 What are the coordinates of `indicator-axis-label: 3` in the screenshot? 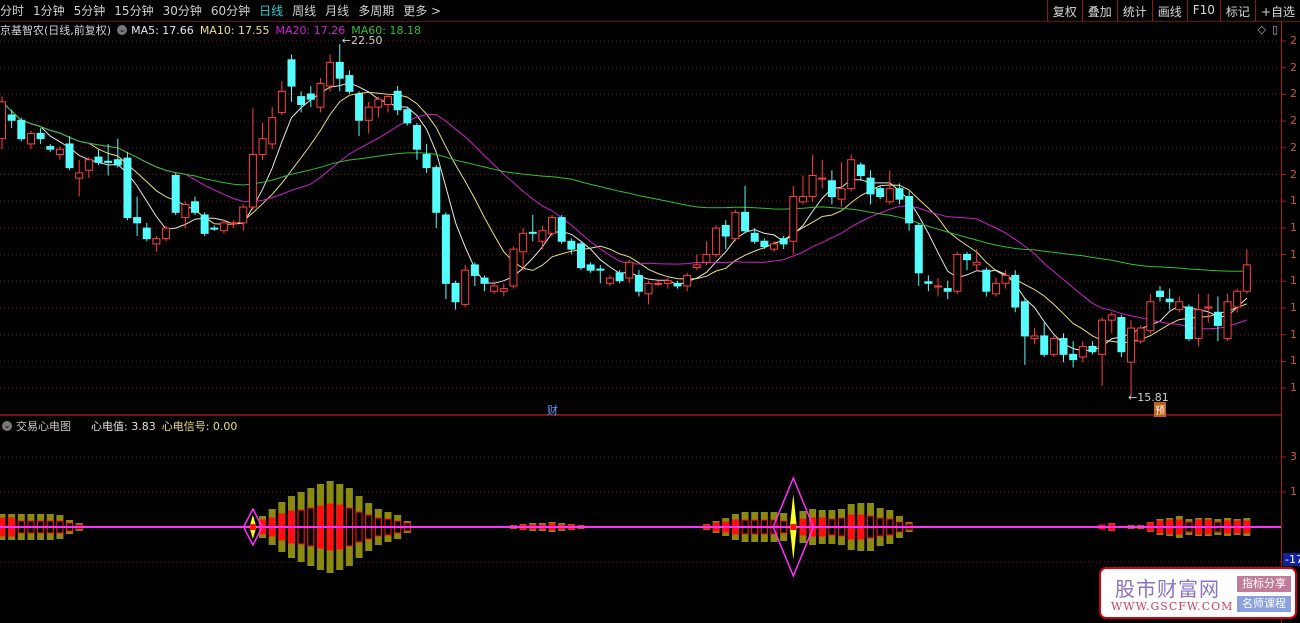 It's located at (1293, 456).